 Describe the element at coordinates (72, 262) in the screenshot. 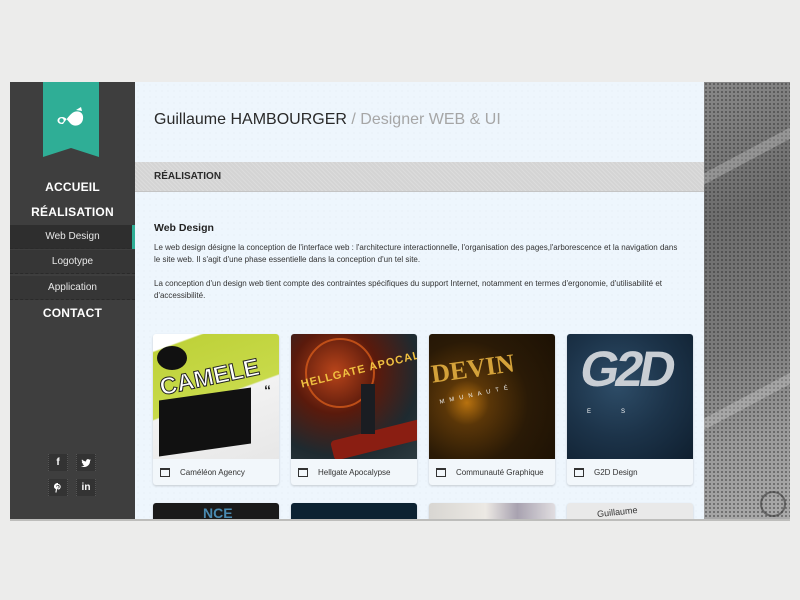

I see `subnav-logotype: Logotype` at that location.